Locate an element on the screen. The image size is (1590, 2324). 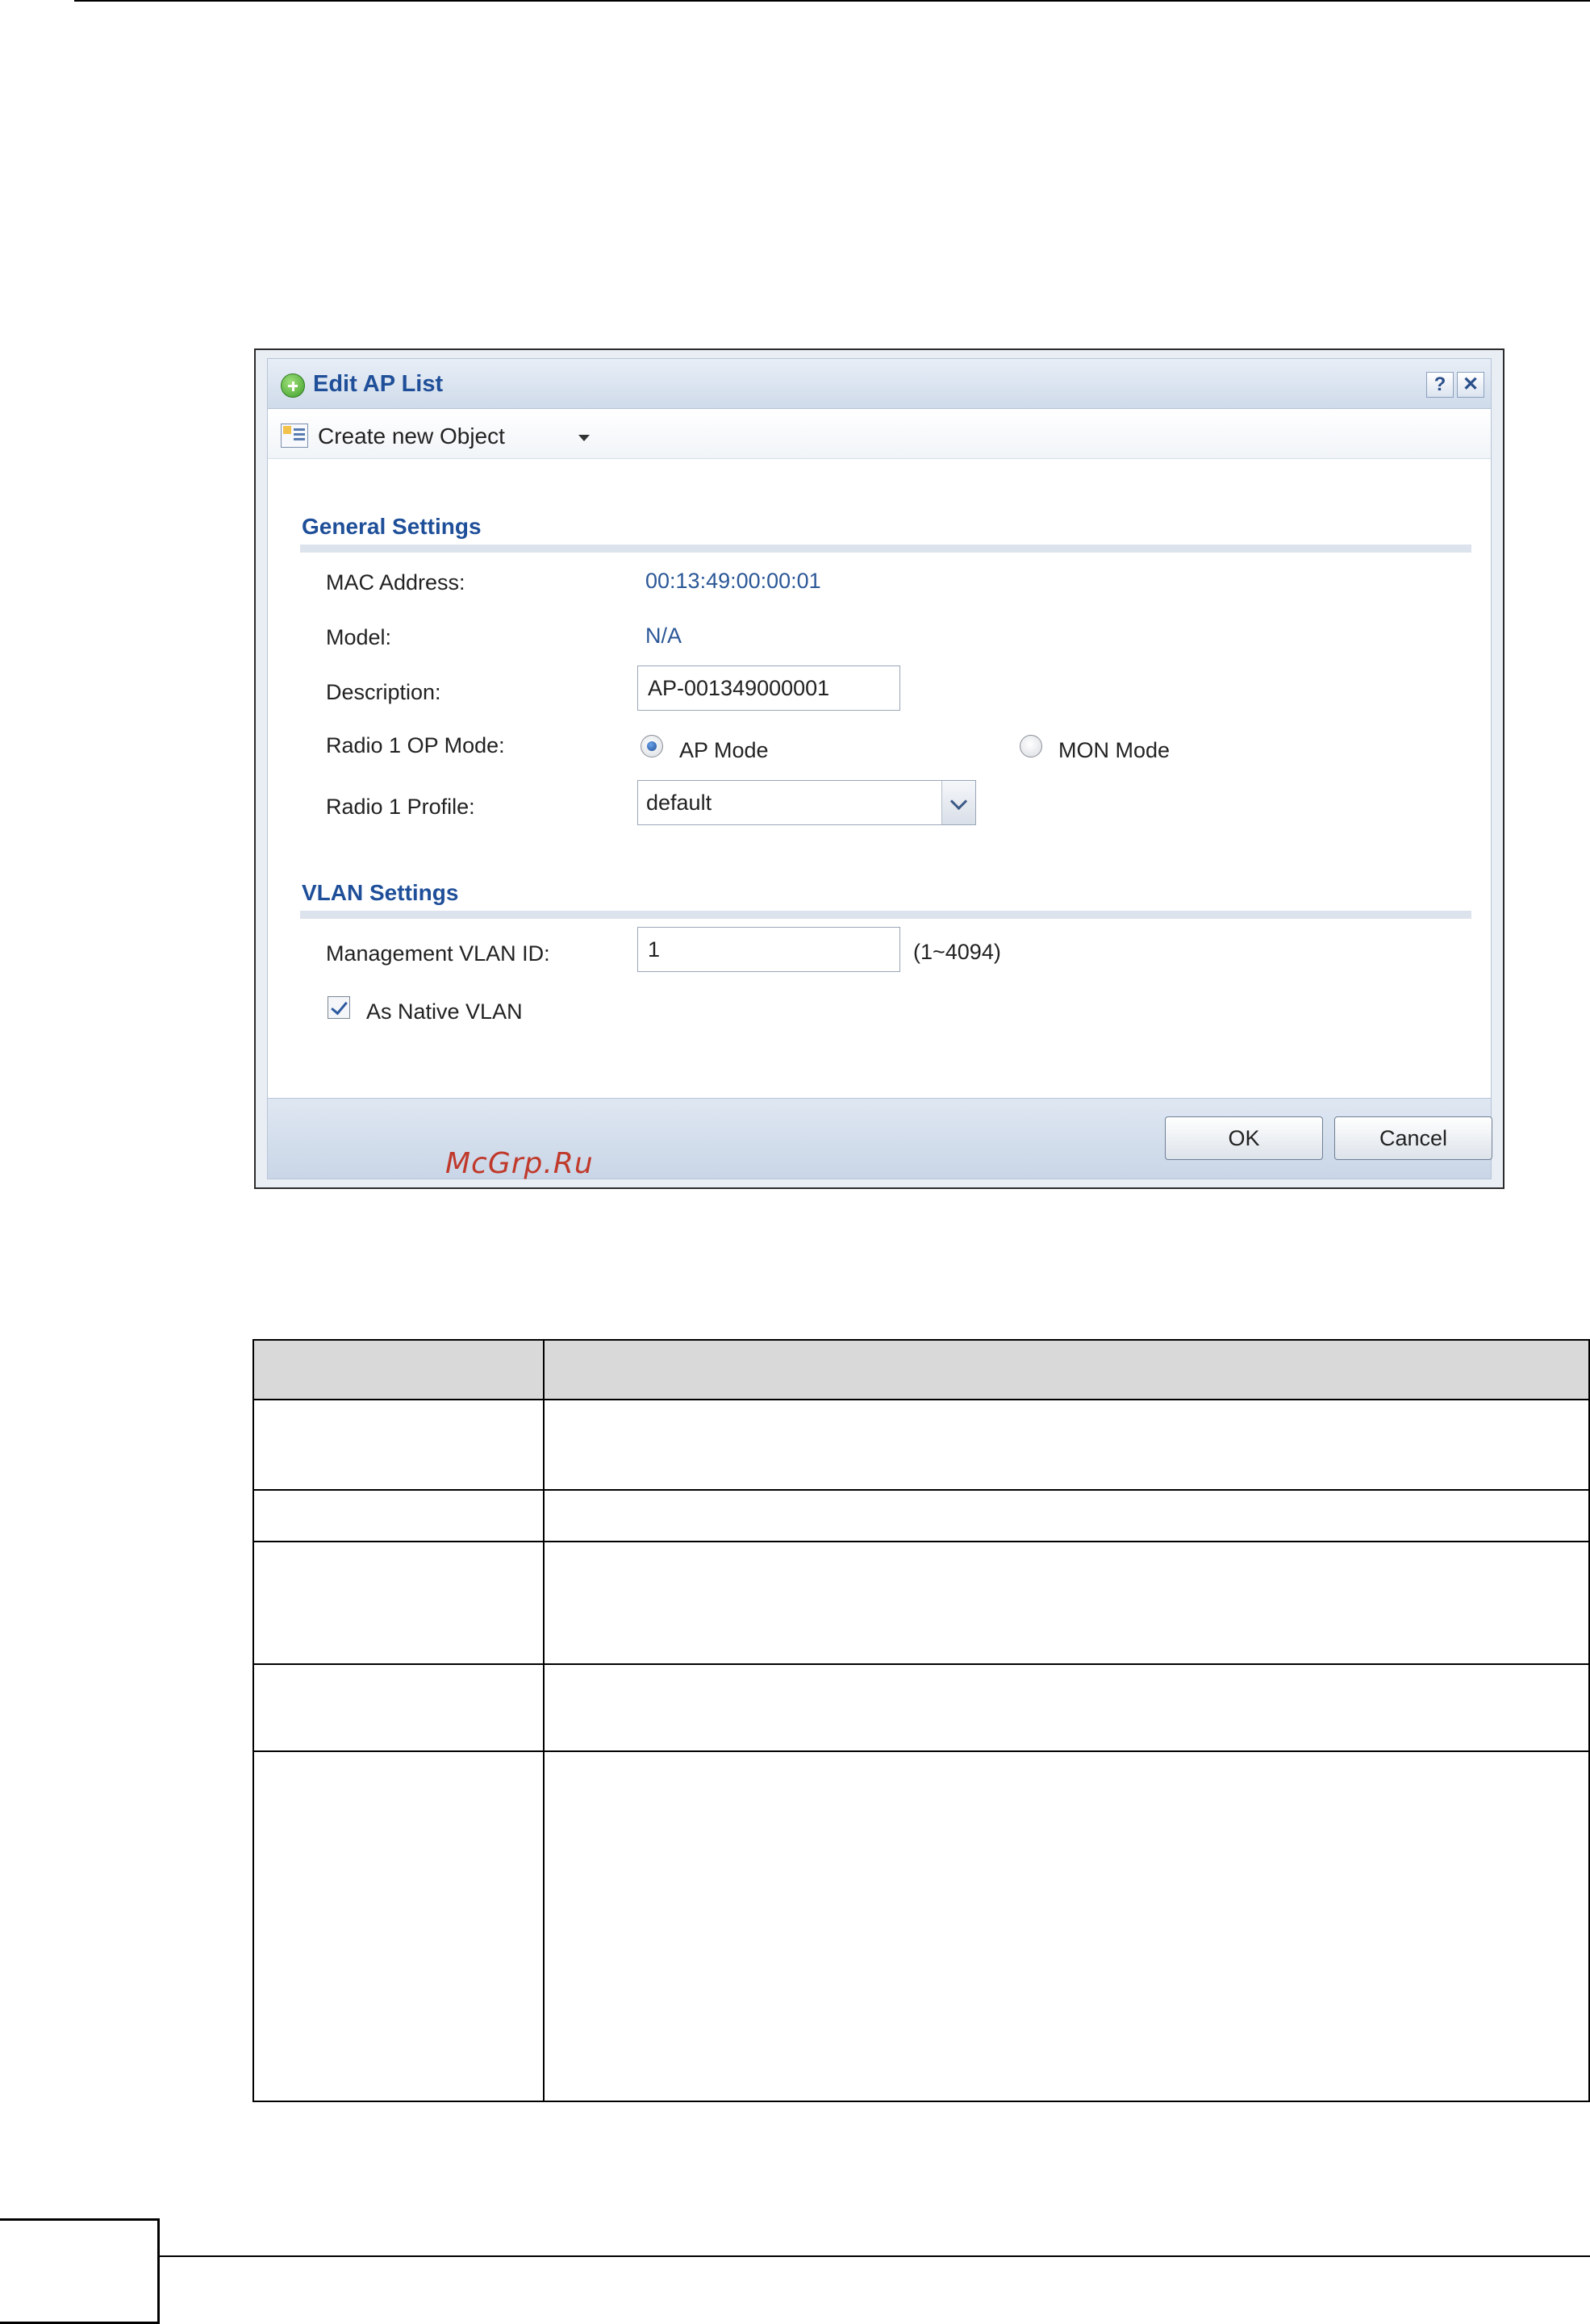
native-vlan-checkbox is located at coordinates (339, 1007).